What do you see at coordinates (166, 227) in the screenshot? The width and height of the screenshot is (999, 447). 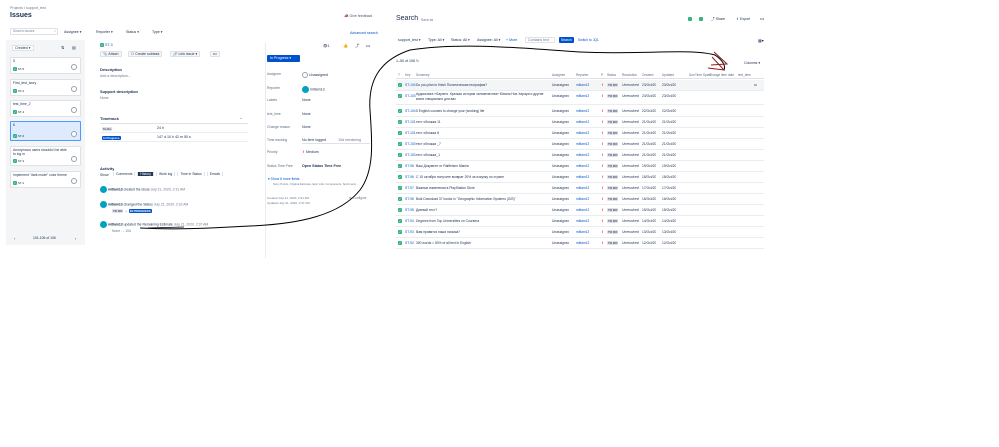 I see `annotation-underline` at bounding box center [166, 227].